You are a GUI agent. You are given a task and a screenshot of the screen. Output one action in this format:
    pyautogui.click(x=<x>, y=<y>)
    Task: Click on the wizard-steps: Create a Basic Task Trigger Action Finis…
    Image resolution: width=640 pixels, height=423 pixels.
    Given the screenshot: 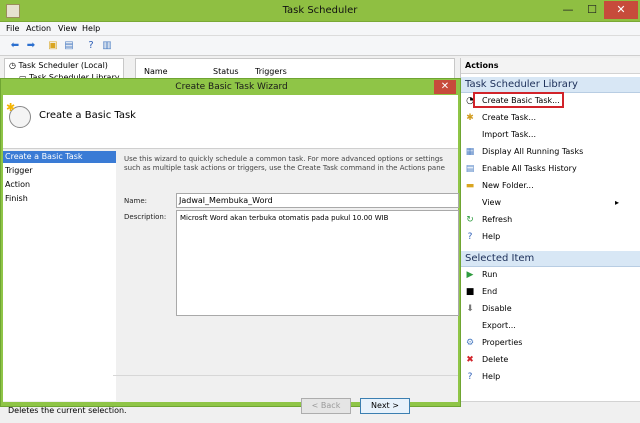 What is the action you would take?
    pyautogui.click(x=59, y=276)
    